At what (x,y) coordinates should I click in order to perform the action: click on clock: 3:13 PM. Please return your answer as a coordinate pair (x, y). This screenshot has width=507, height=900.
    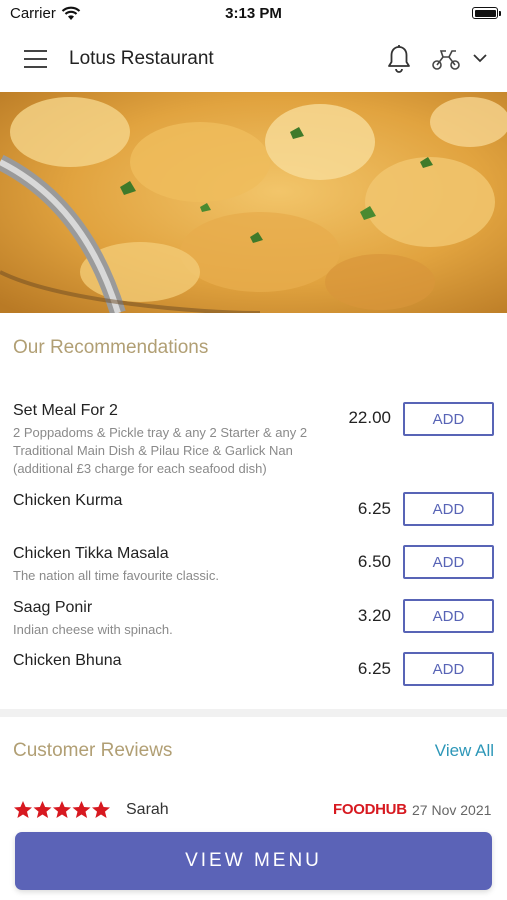
    Looking at the image, I should click on (253, 13).